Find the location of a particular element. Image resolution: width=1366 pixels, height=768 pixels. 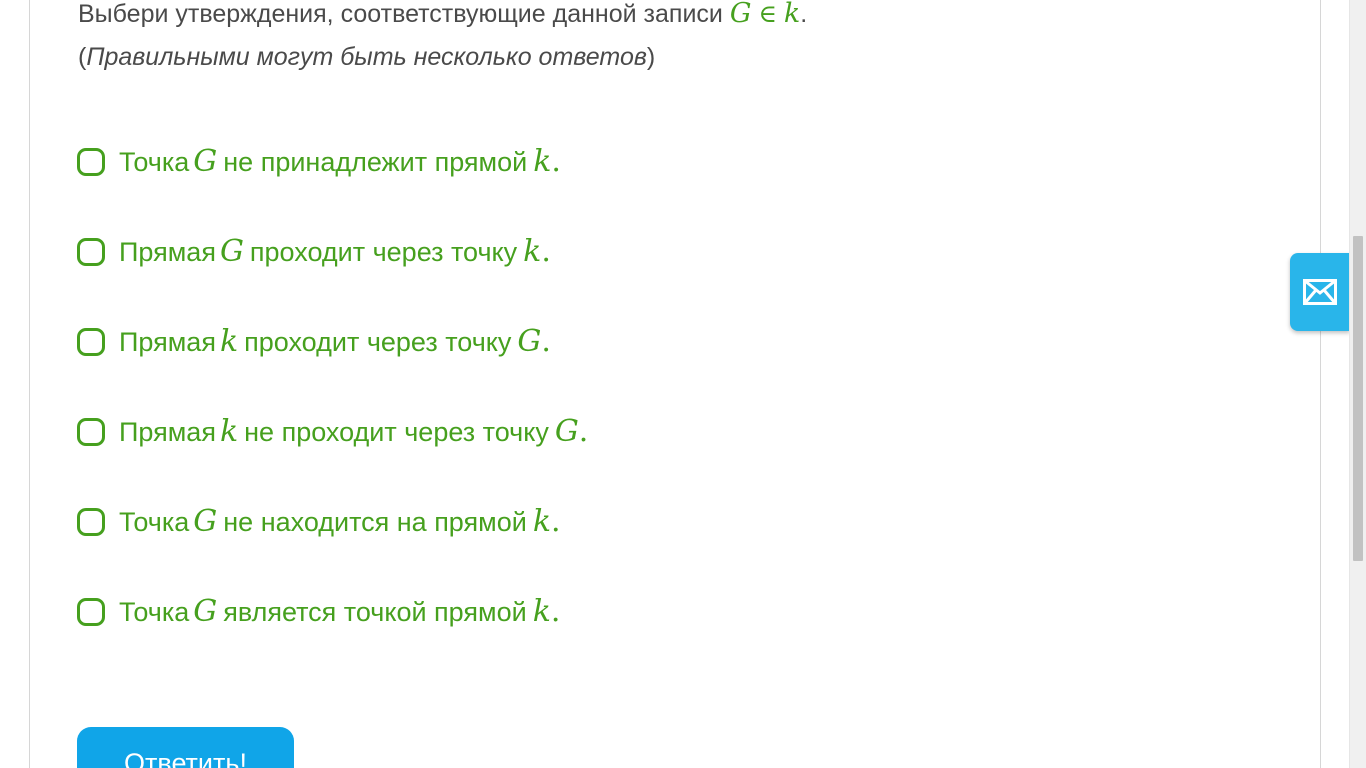

answer-option-3: Прямая k проходит через точку G. is located at coordinates (314, 342).